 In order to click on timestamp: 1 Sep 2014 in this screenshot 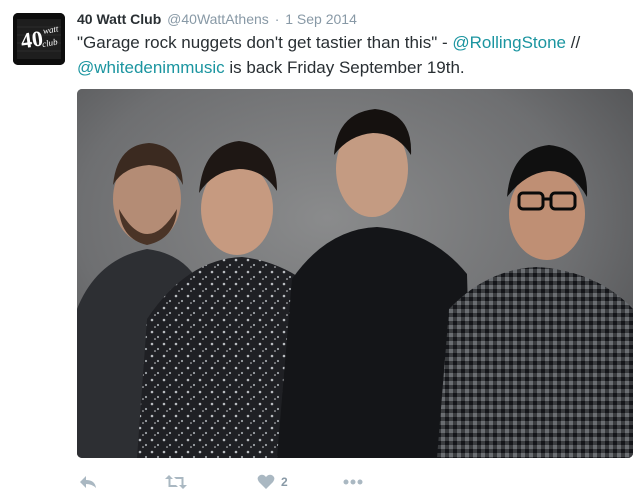, I will do `click(321, 19)`.